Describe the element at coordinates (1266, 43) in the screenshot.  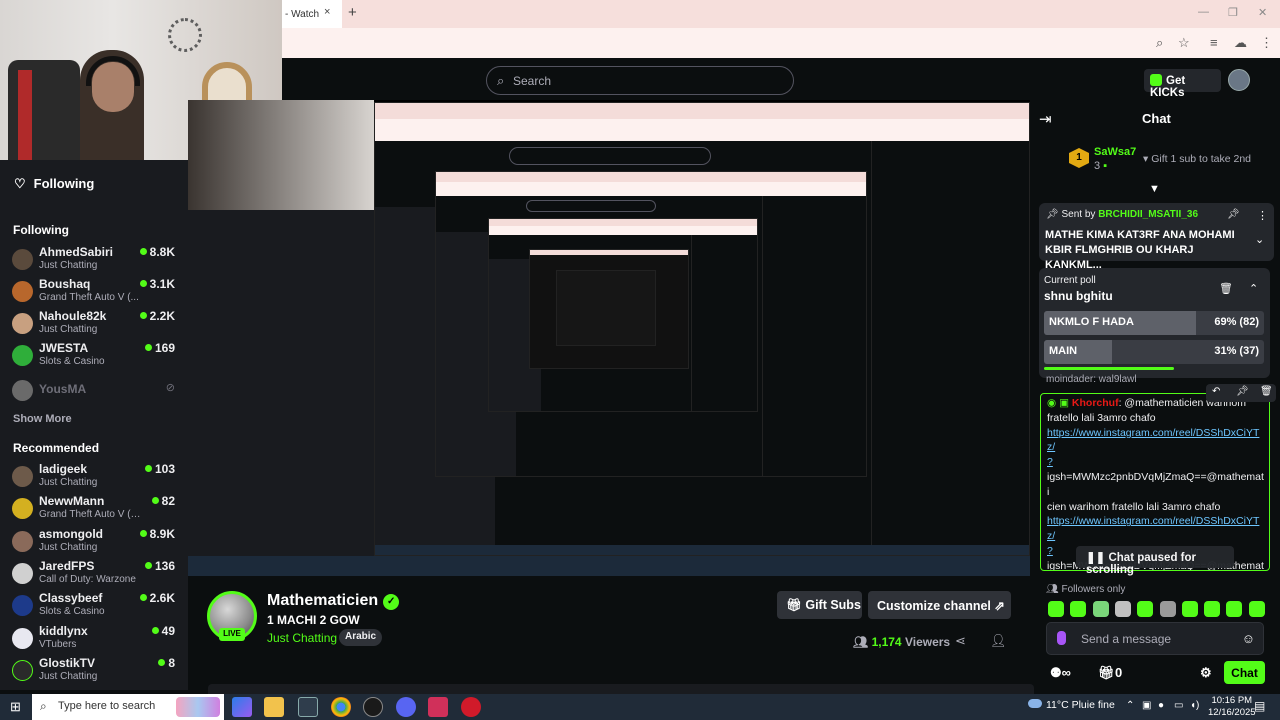
I see `browser-menu-icon: ⋮` at that location.